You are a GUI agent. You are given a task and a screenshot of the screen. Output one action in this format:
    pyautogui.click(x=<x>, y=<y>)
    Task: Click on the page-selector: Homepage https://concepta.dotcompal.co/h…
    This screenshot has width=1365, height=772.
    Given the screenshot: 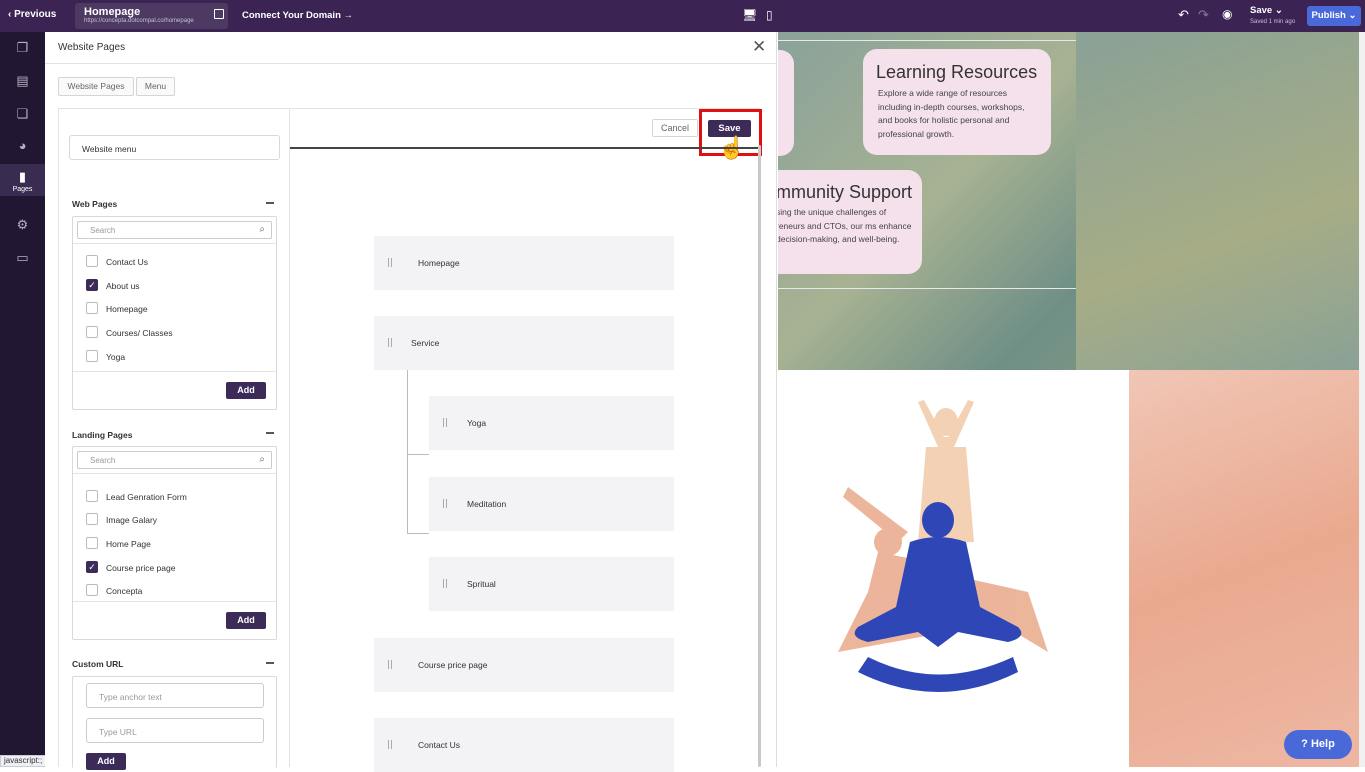 What is the action you would take?
    pyautogui.click(x=151, y=16)
    